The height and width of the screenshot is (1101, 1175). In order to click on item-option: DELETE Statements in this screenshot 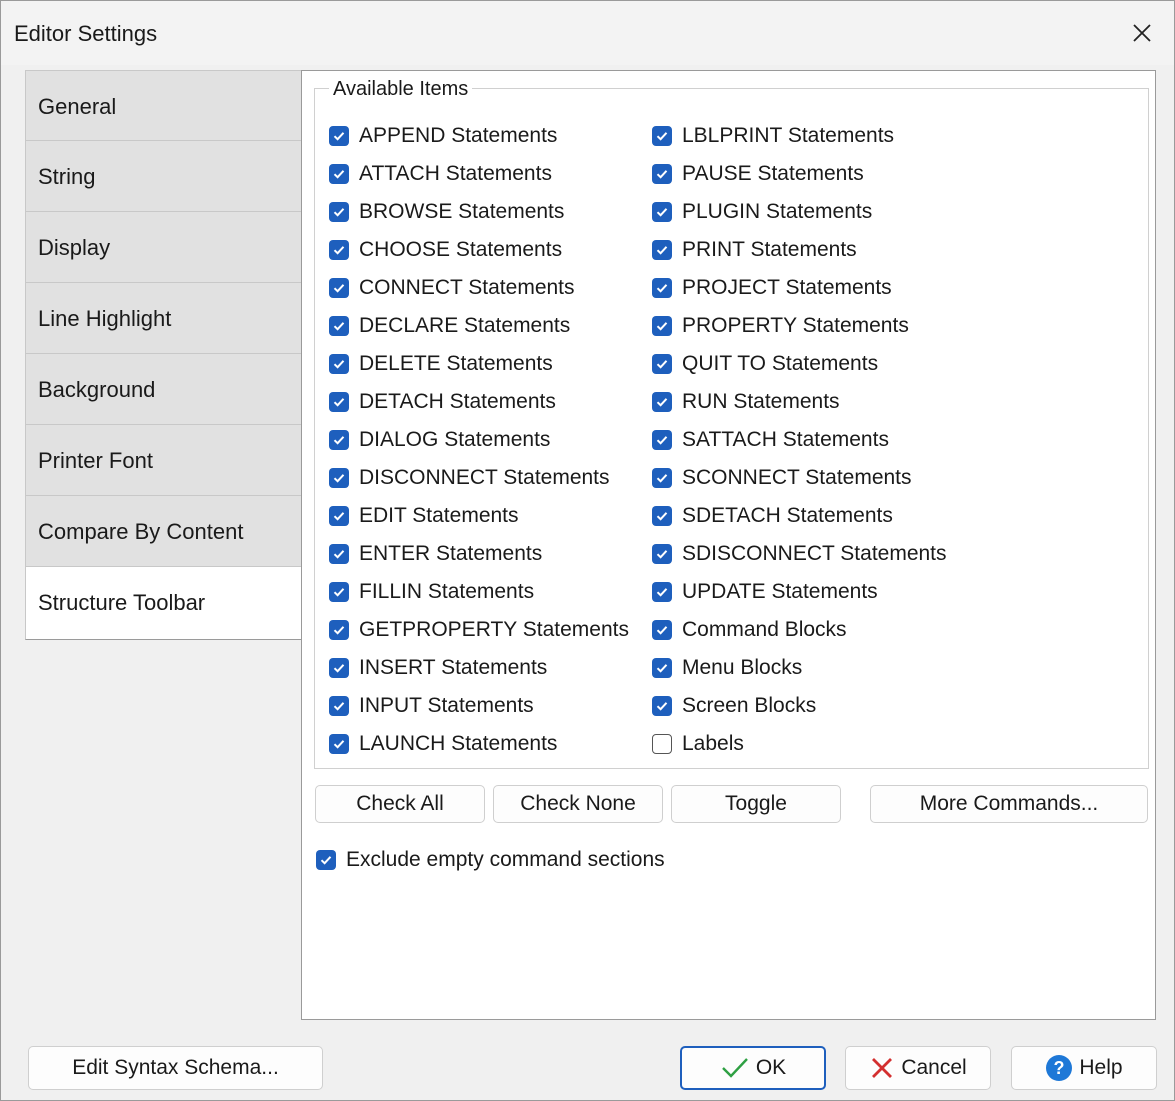, I will do `click(479, 364)`.